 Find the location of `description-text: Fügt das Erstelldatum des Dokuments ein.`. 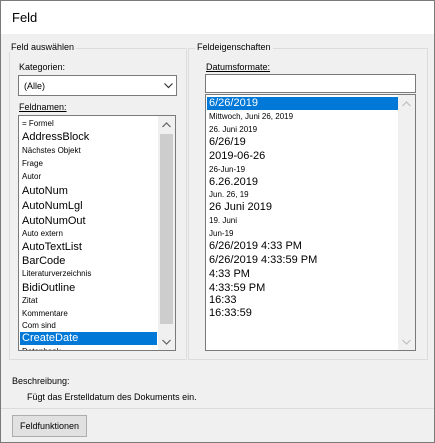

description-text: Fügt das Erstelldatum des Dokuments ein. is located at coordinates (112, 397).